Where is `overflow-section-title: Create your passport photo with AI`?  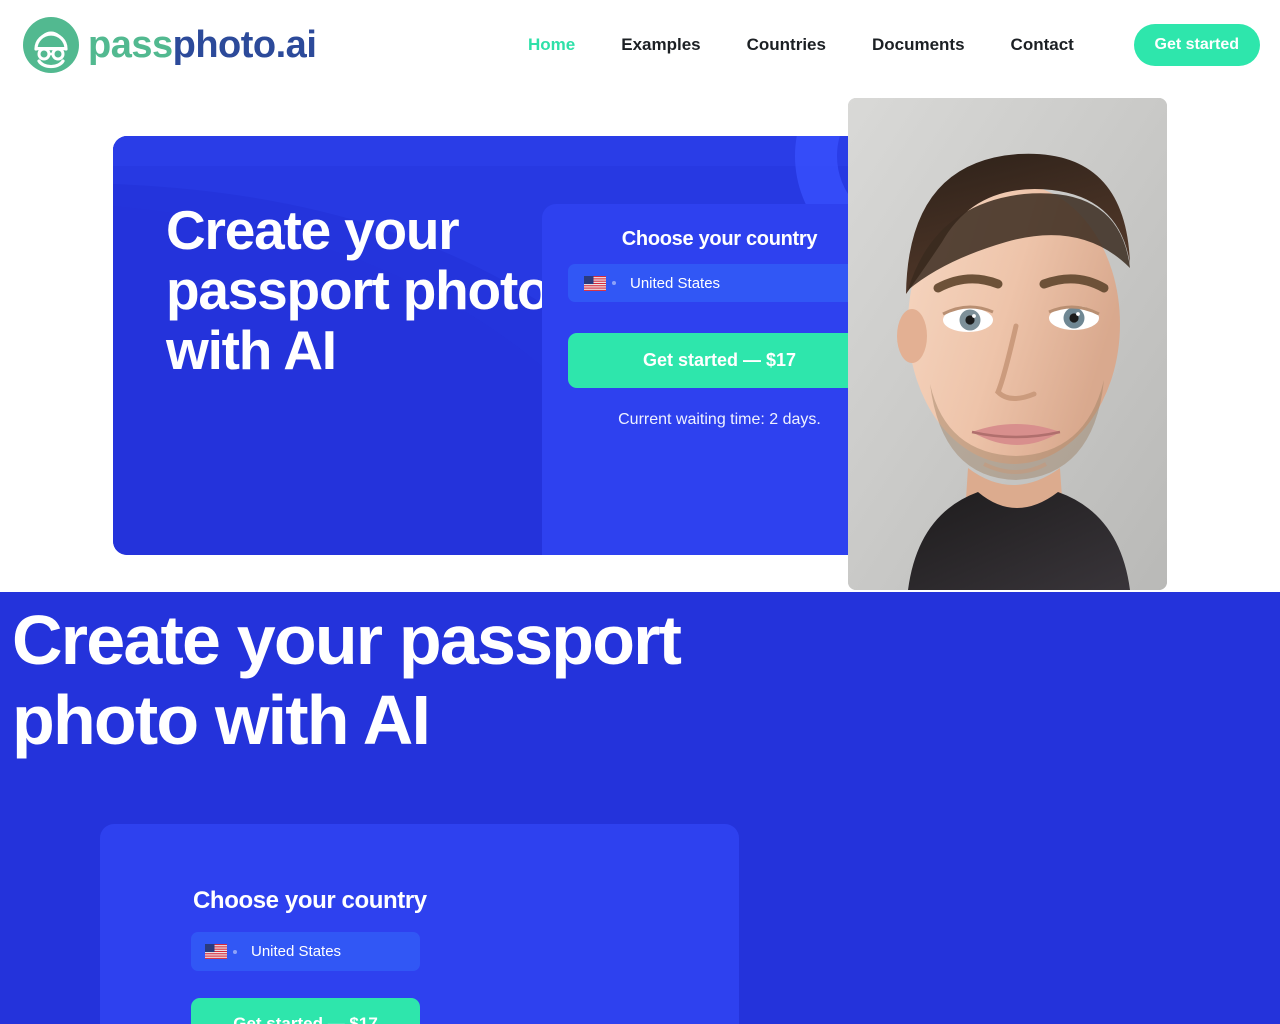 overflow-section-title: Create your passport photo with AI is located at coordinates (347, 680).